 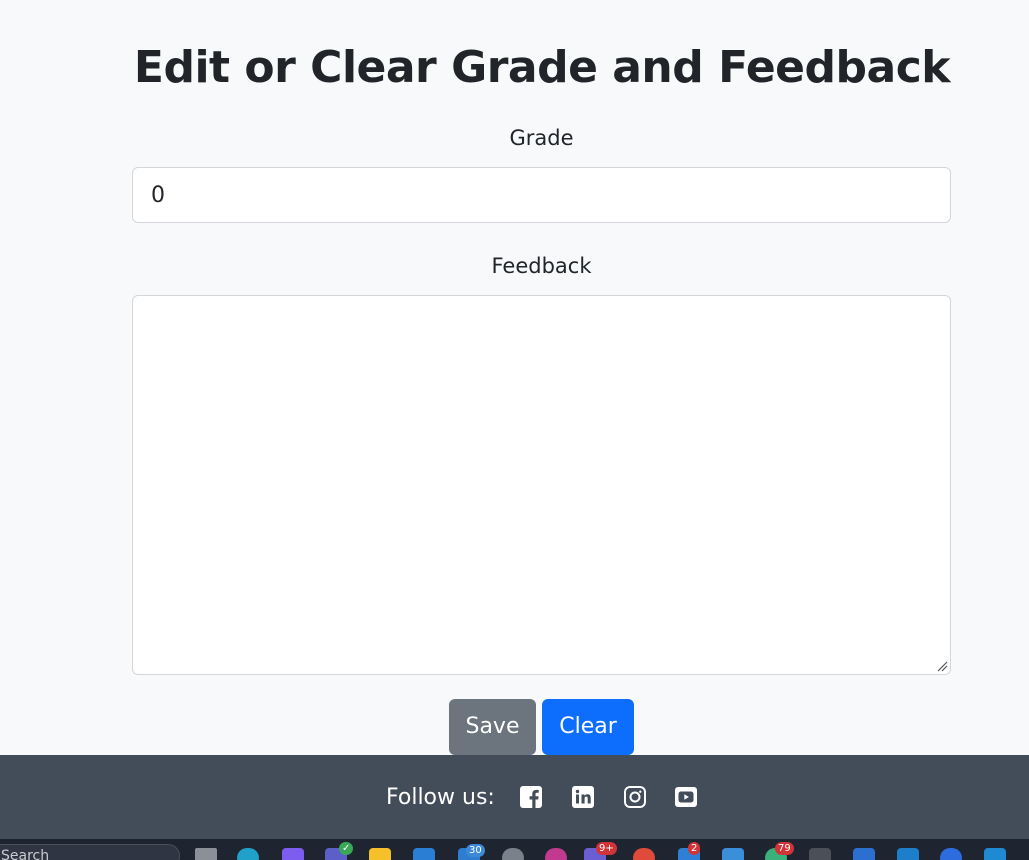 I want to click on mail-icon: 30, so click(x=471, y=852).